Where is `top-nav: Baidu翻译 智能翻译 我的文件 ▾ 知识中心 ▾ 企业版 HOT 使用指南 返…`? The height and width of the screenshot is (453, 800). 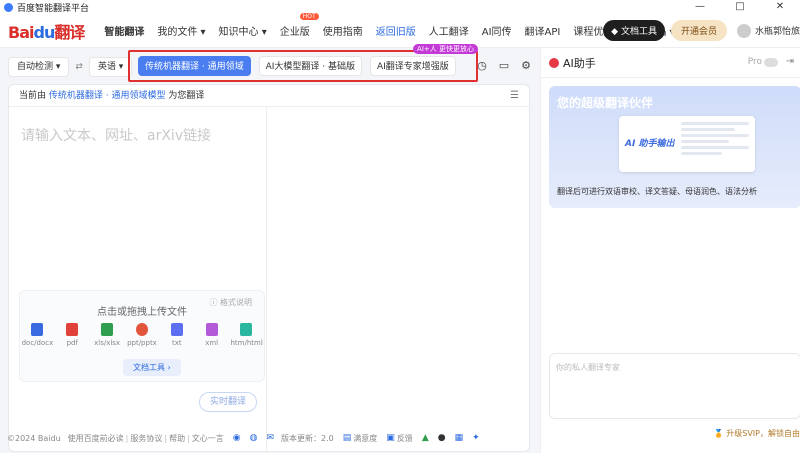 top-nav: Baidu翻译 智能翻译 我的文件 ▾ 知识中心 ▾ 企业版 HOT 使用指南 返… is located at coordinates (400, 30).